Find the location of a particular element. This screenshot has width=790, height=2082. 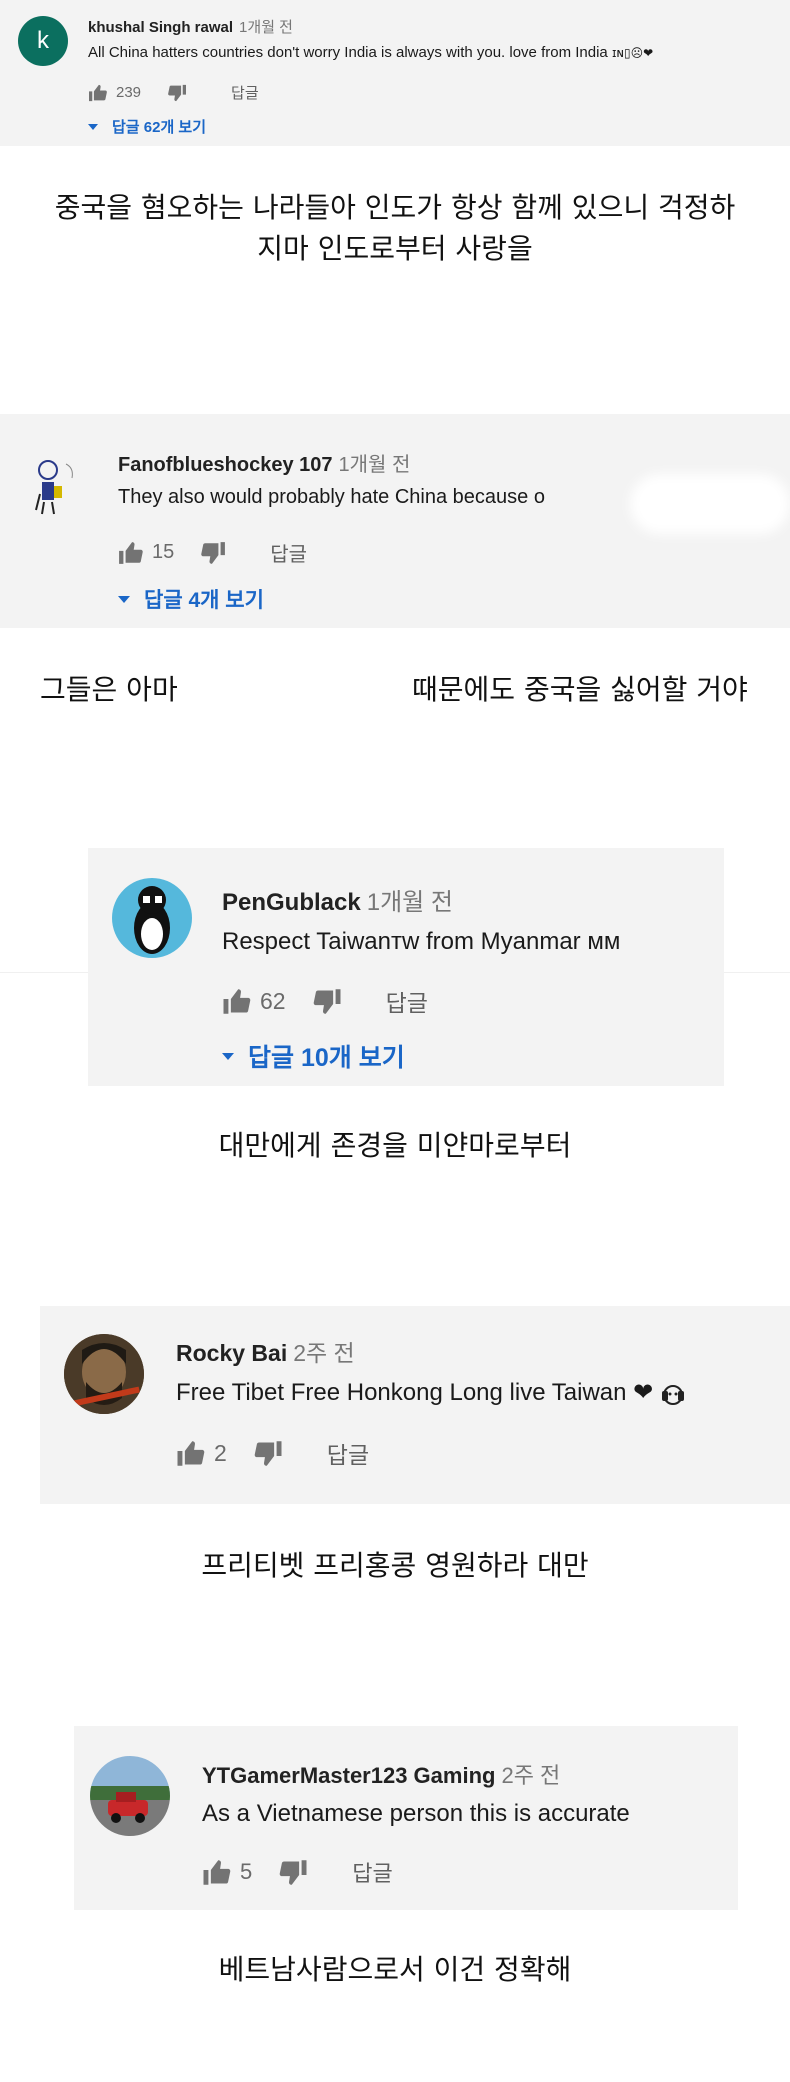

avatar-k: k is located at coordinates (43, 41).